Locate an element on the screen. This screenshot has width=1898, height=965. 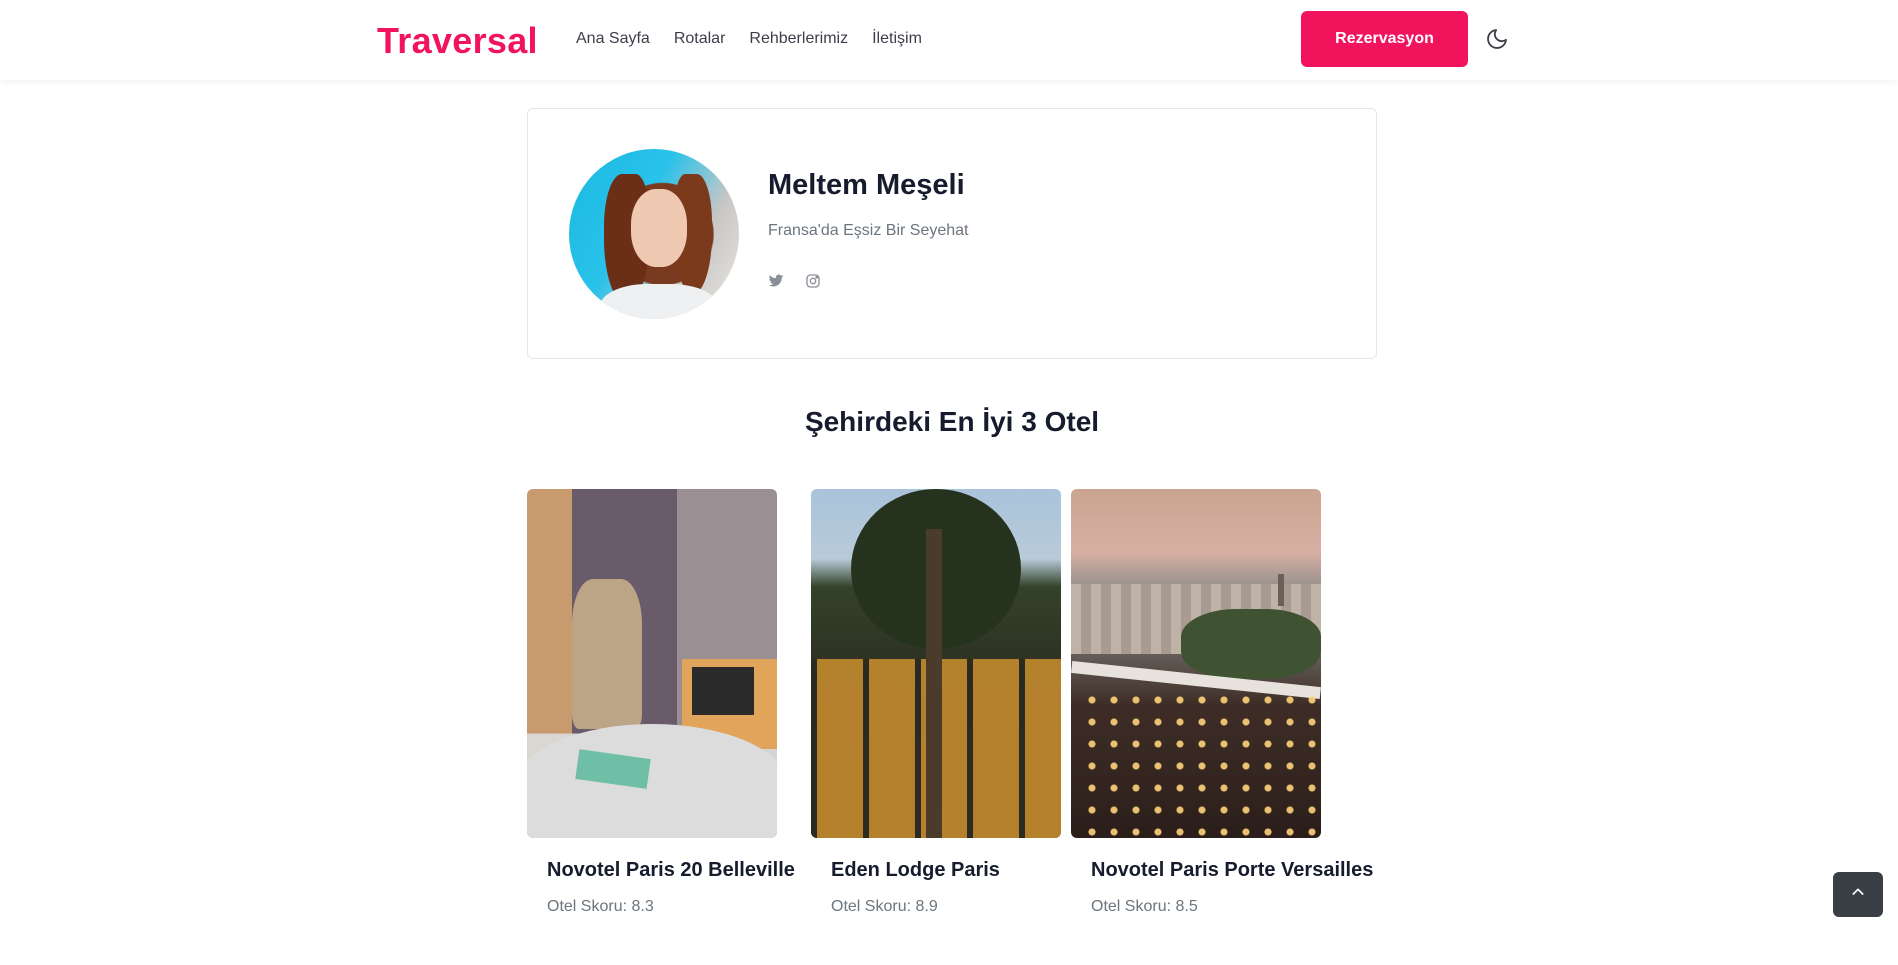
hotel-name: Novotel Paris 20 Belleville is located at coordinates (671, 870).